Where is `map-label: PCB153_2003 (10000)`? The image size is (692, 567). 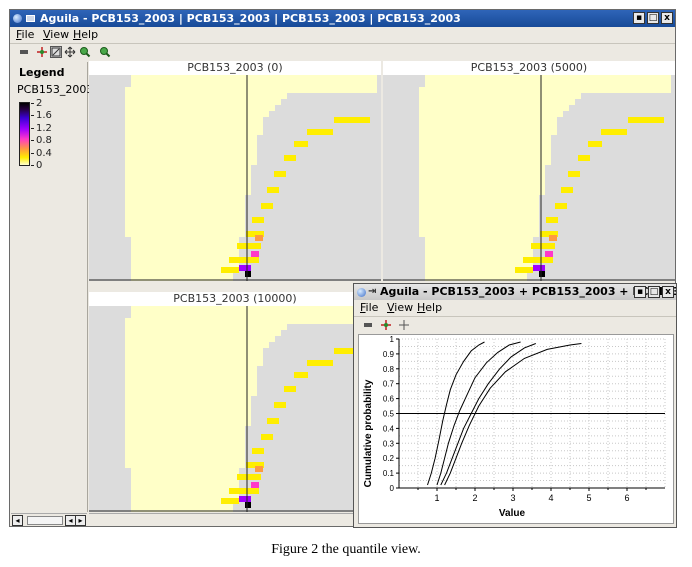
map-label: PCB153_2003 (10000) is located at coordinates (235, 299).